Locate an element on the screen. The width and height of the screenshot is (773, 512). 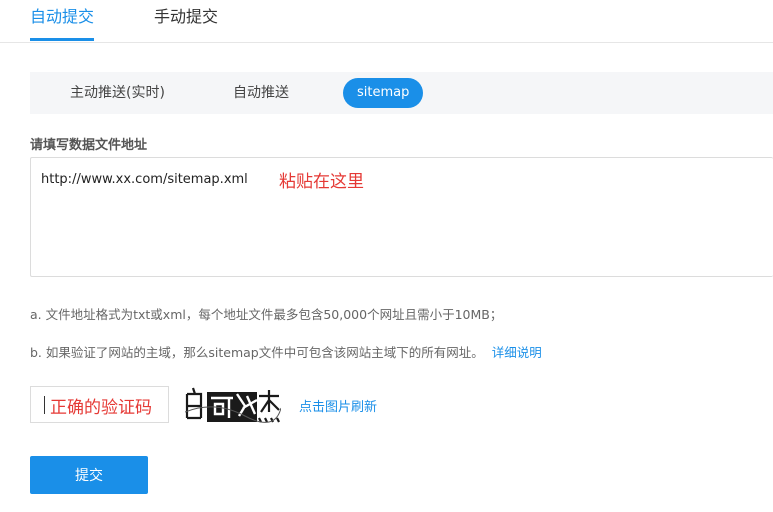
submission-method-bar: 主动推送(实时) 自动推送 sitemap is located at coordinates (401, 93).